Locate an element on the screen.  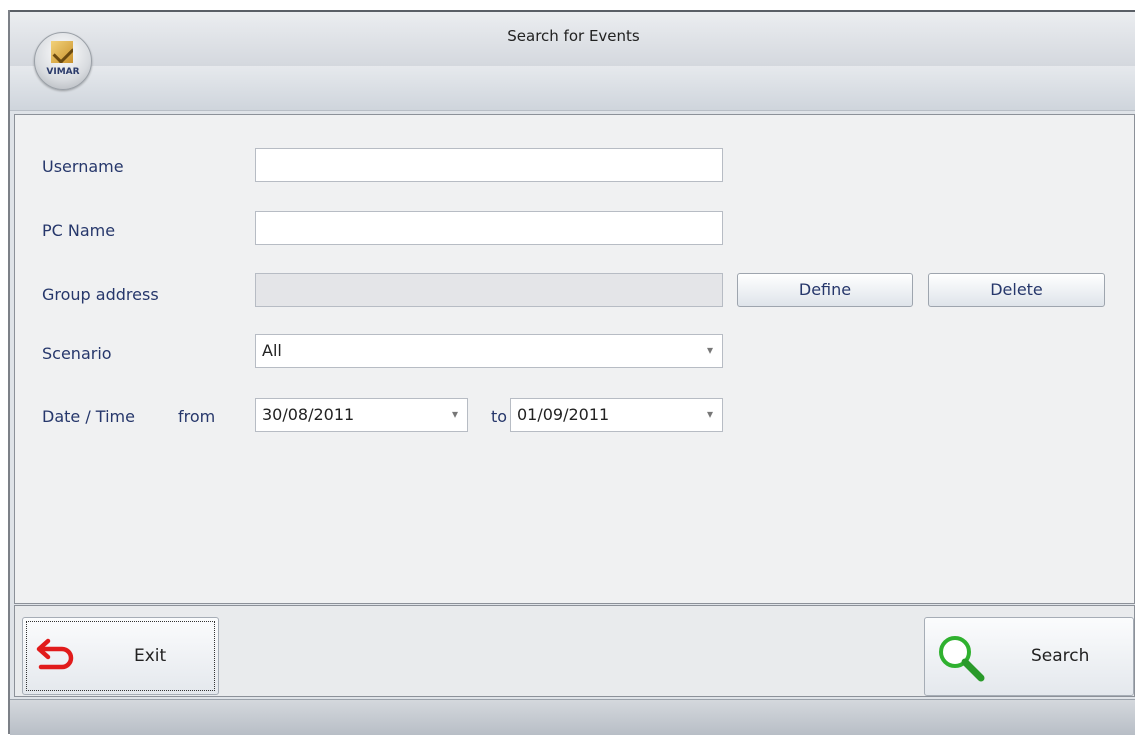
exit-button: Exit is located at coordinates (120, 656).